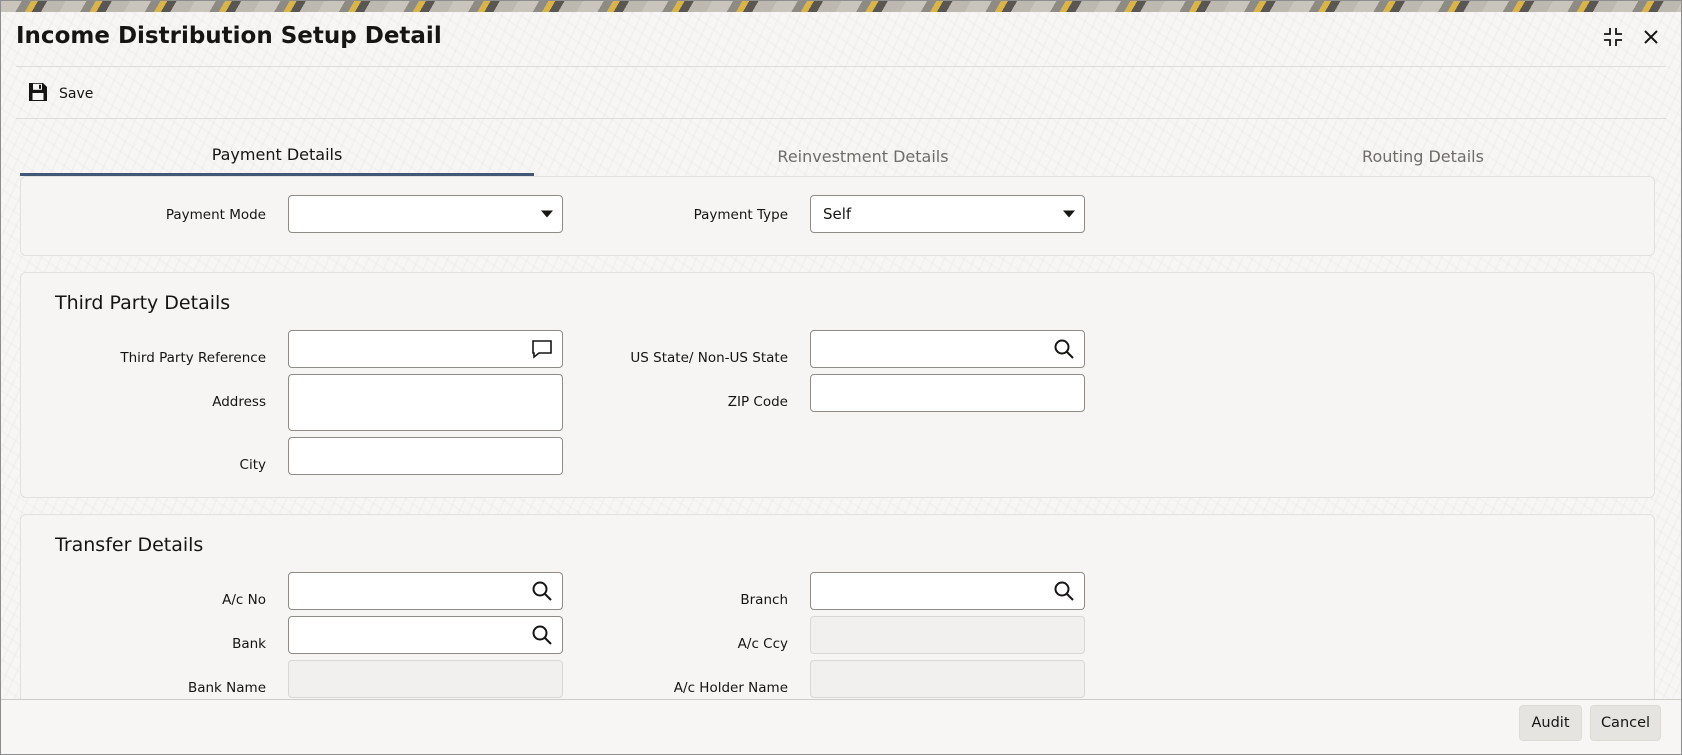 The width and height of the screenshot is (1682, 755). What do you see at coordinates (425, 214) in the screenshot?
I see `payment-mode-select` at bounding box center [425, 214].